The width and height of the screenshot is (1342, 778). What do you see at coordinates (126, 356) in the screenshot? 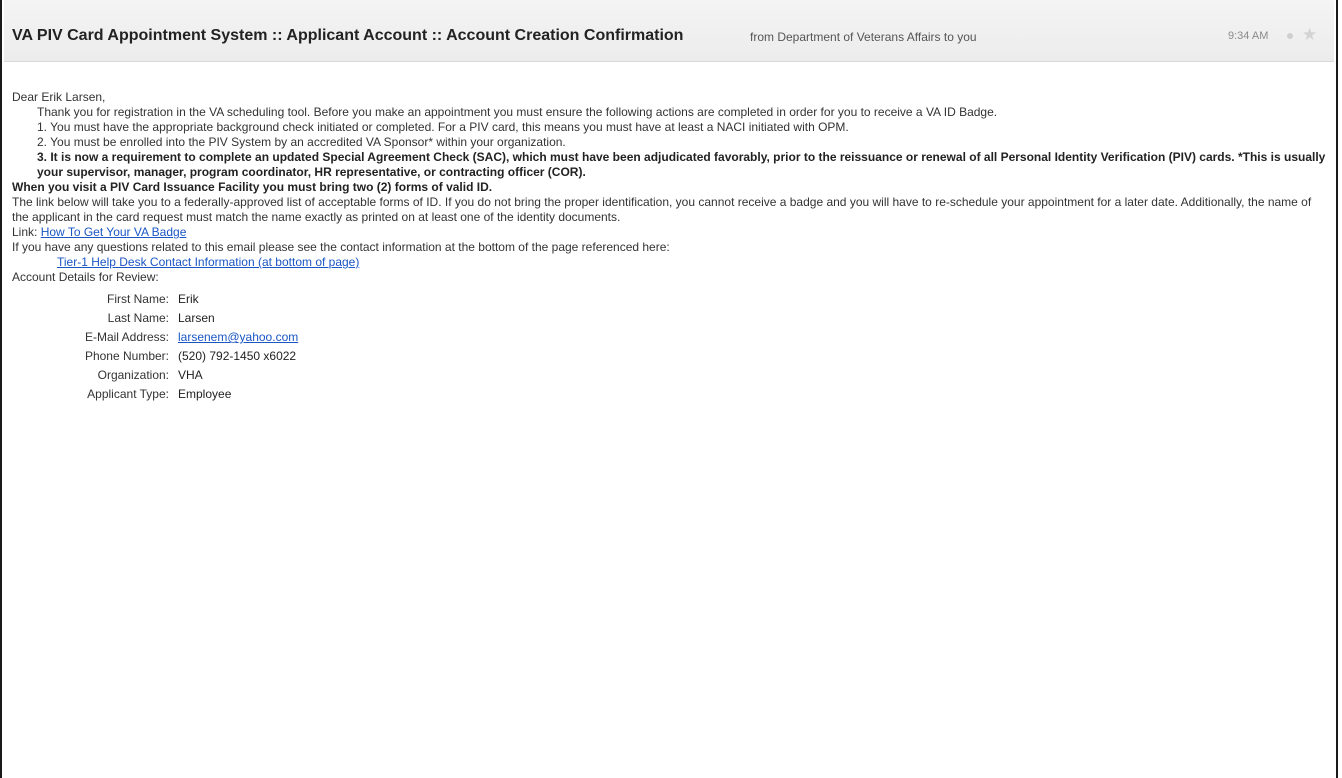
I see `detail-label: Phone Number:` at bounding box center [126, 356].